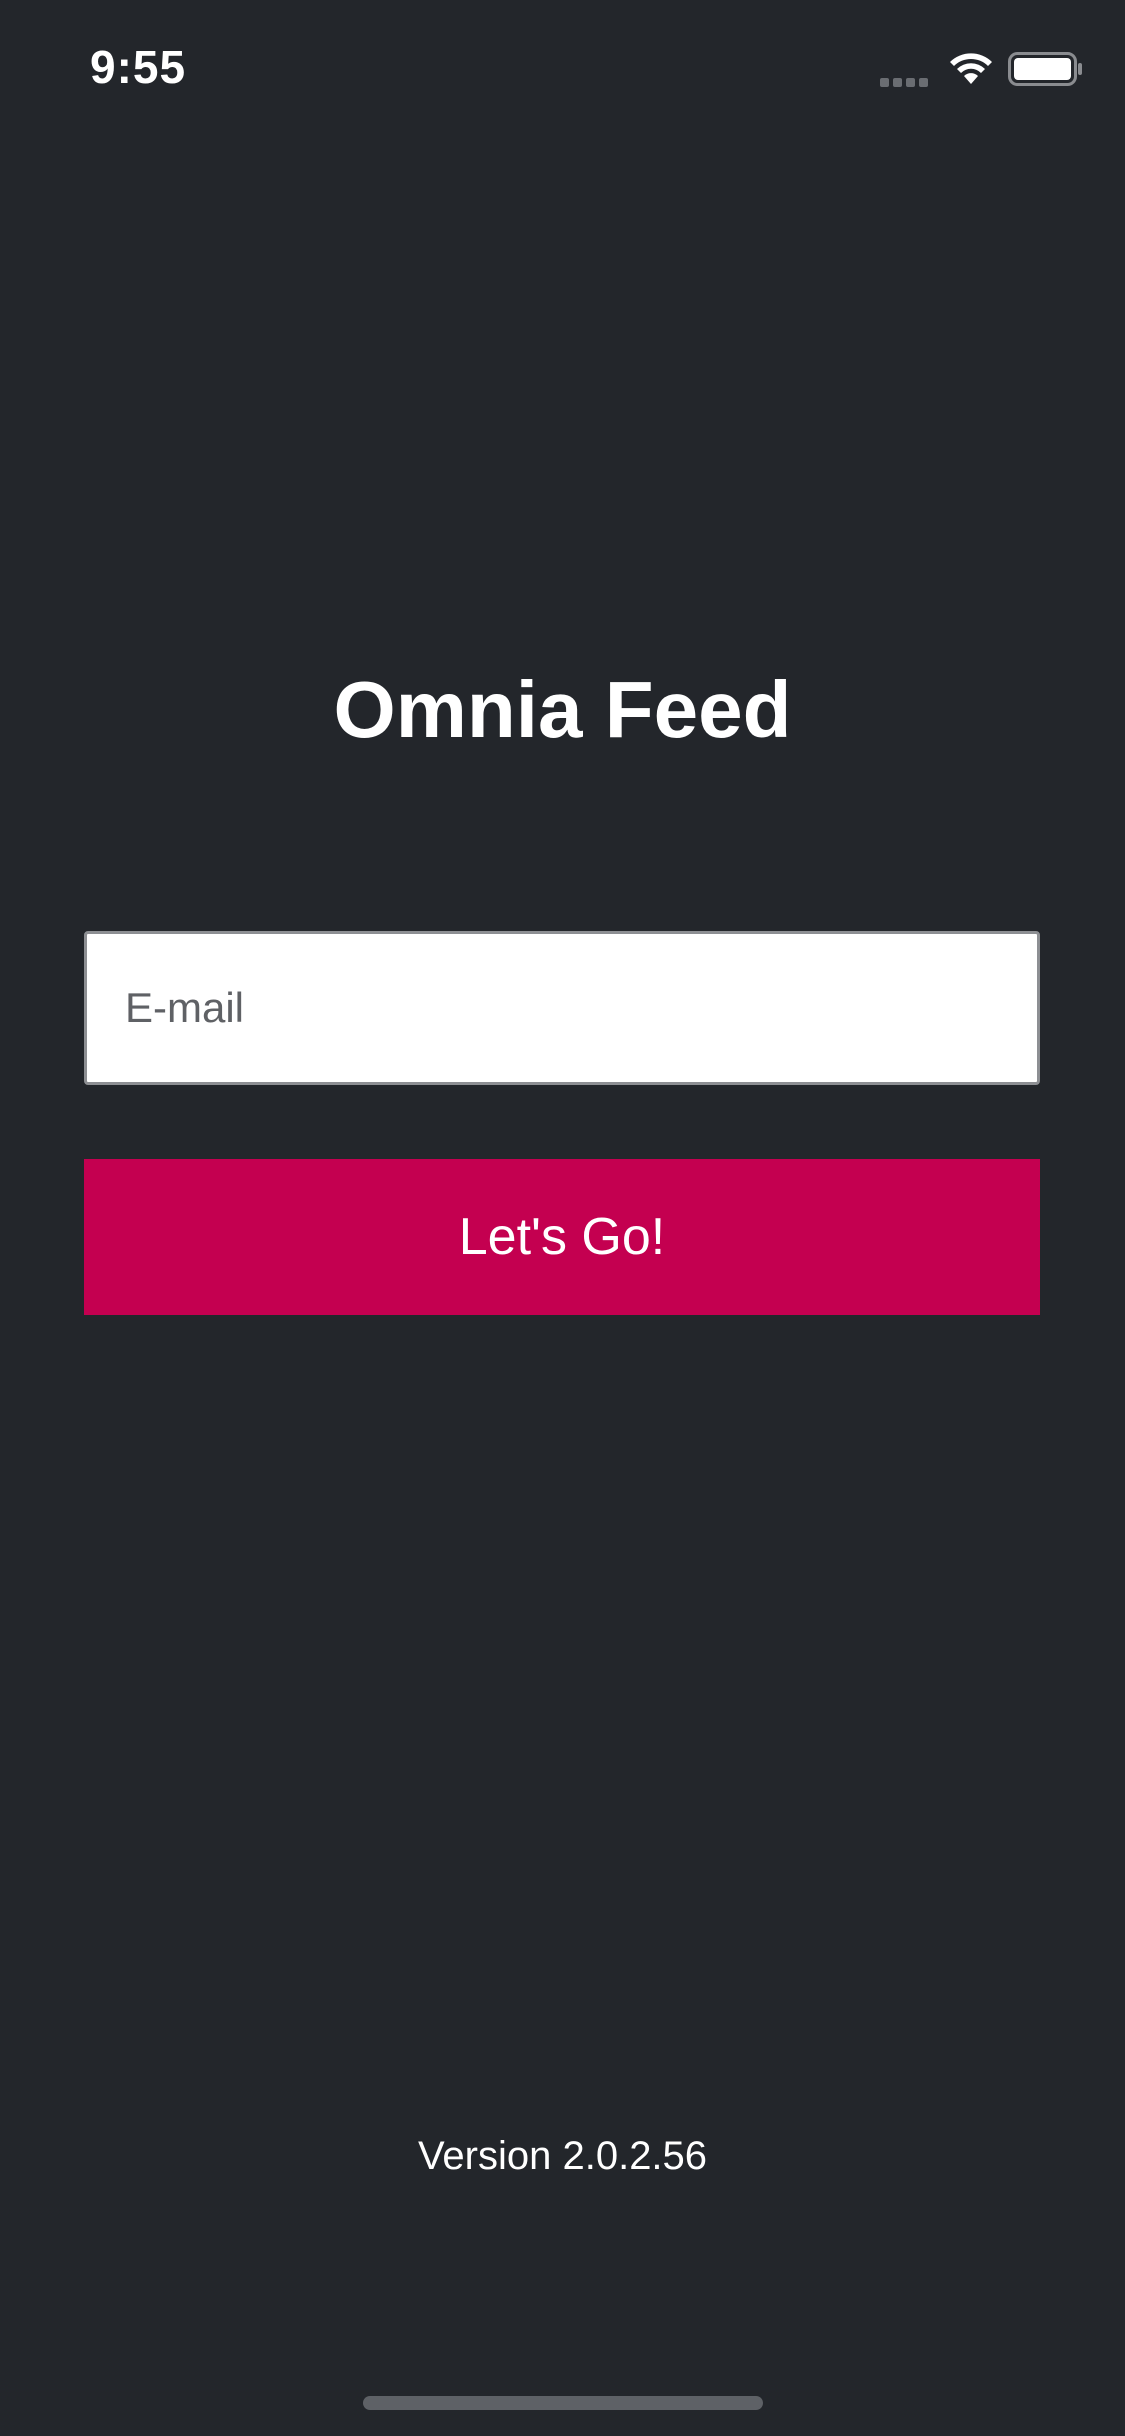  I want to click on home-indicator, so click(563, 2403).